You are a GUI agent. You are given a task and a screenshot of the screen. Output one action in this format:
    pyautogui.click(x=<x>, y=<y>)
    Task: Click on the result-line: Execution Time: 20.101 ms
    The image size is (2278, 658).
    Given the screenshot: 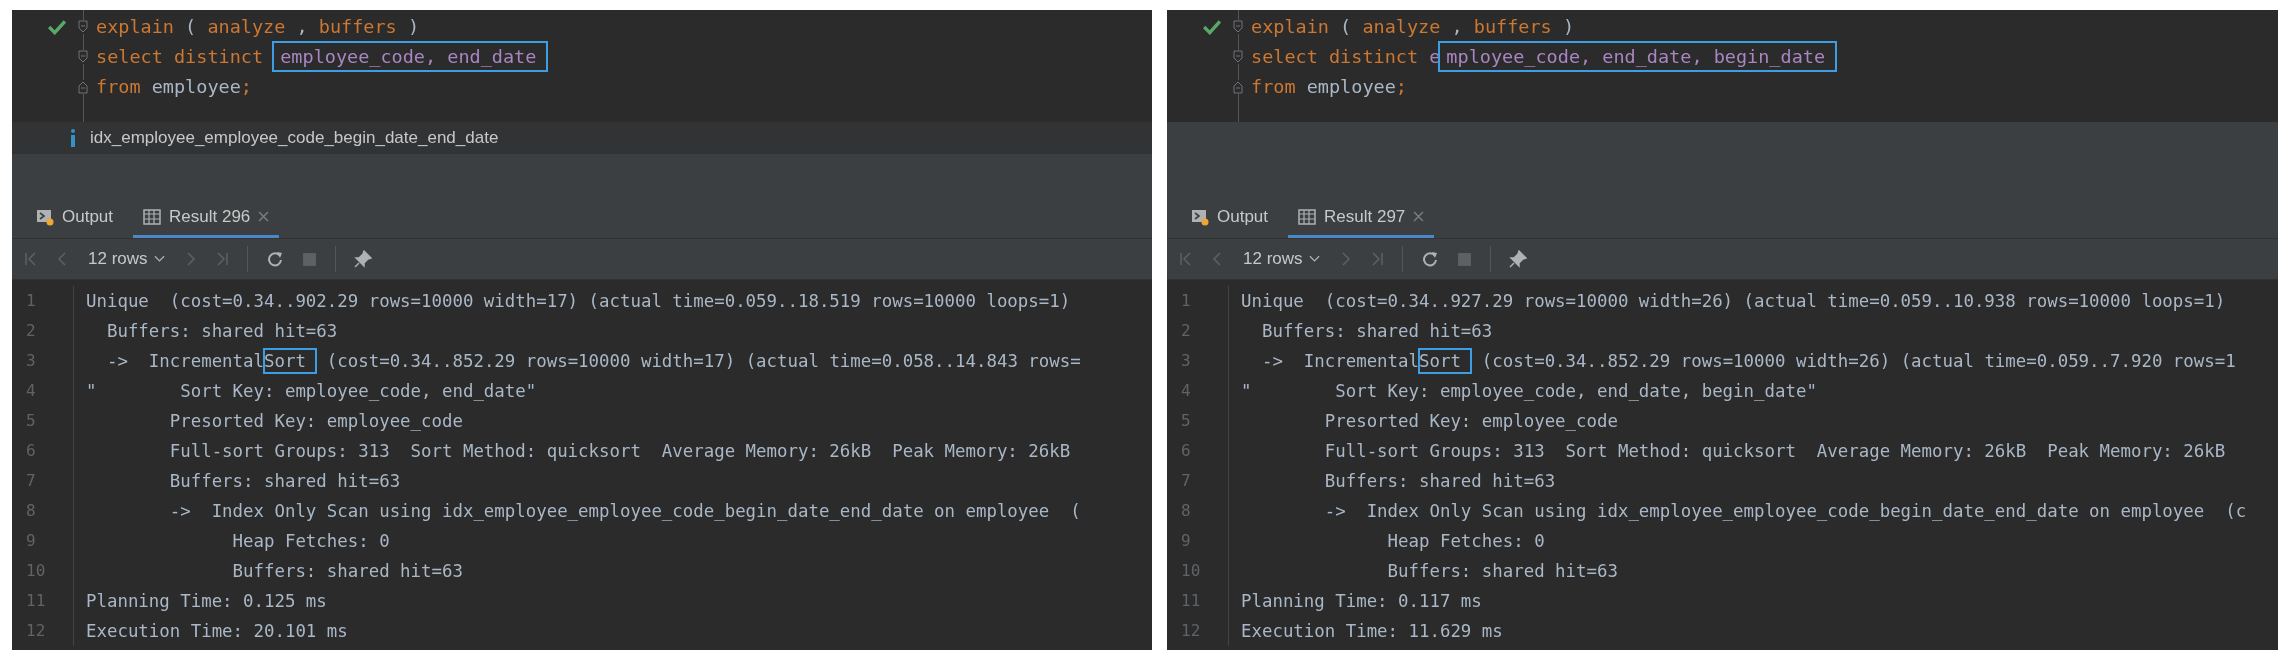 What is the action you would take?
    pyautogui.click(x=216, y=631)
    